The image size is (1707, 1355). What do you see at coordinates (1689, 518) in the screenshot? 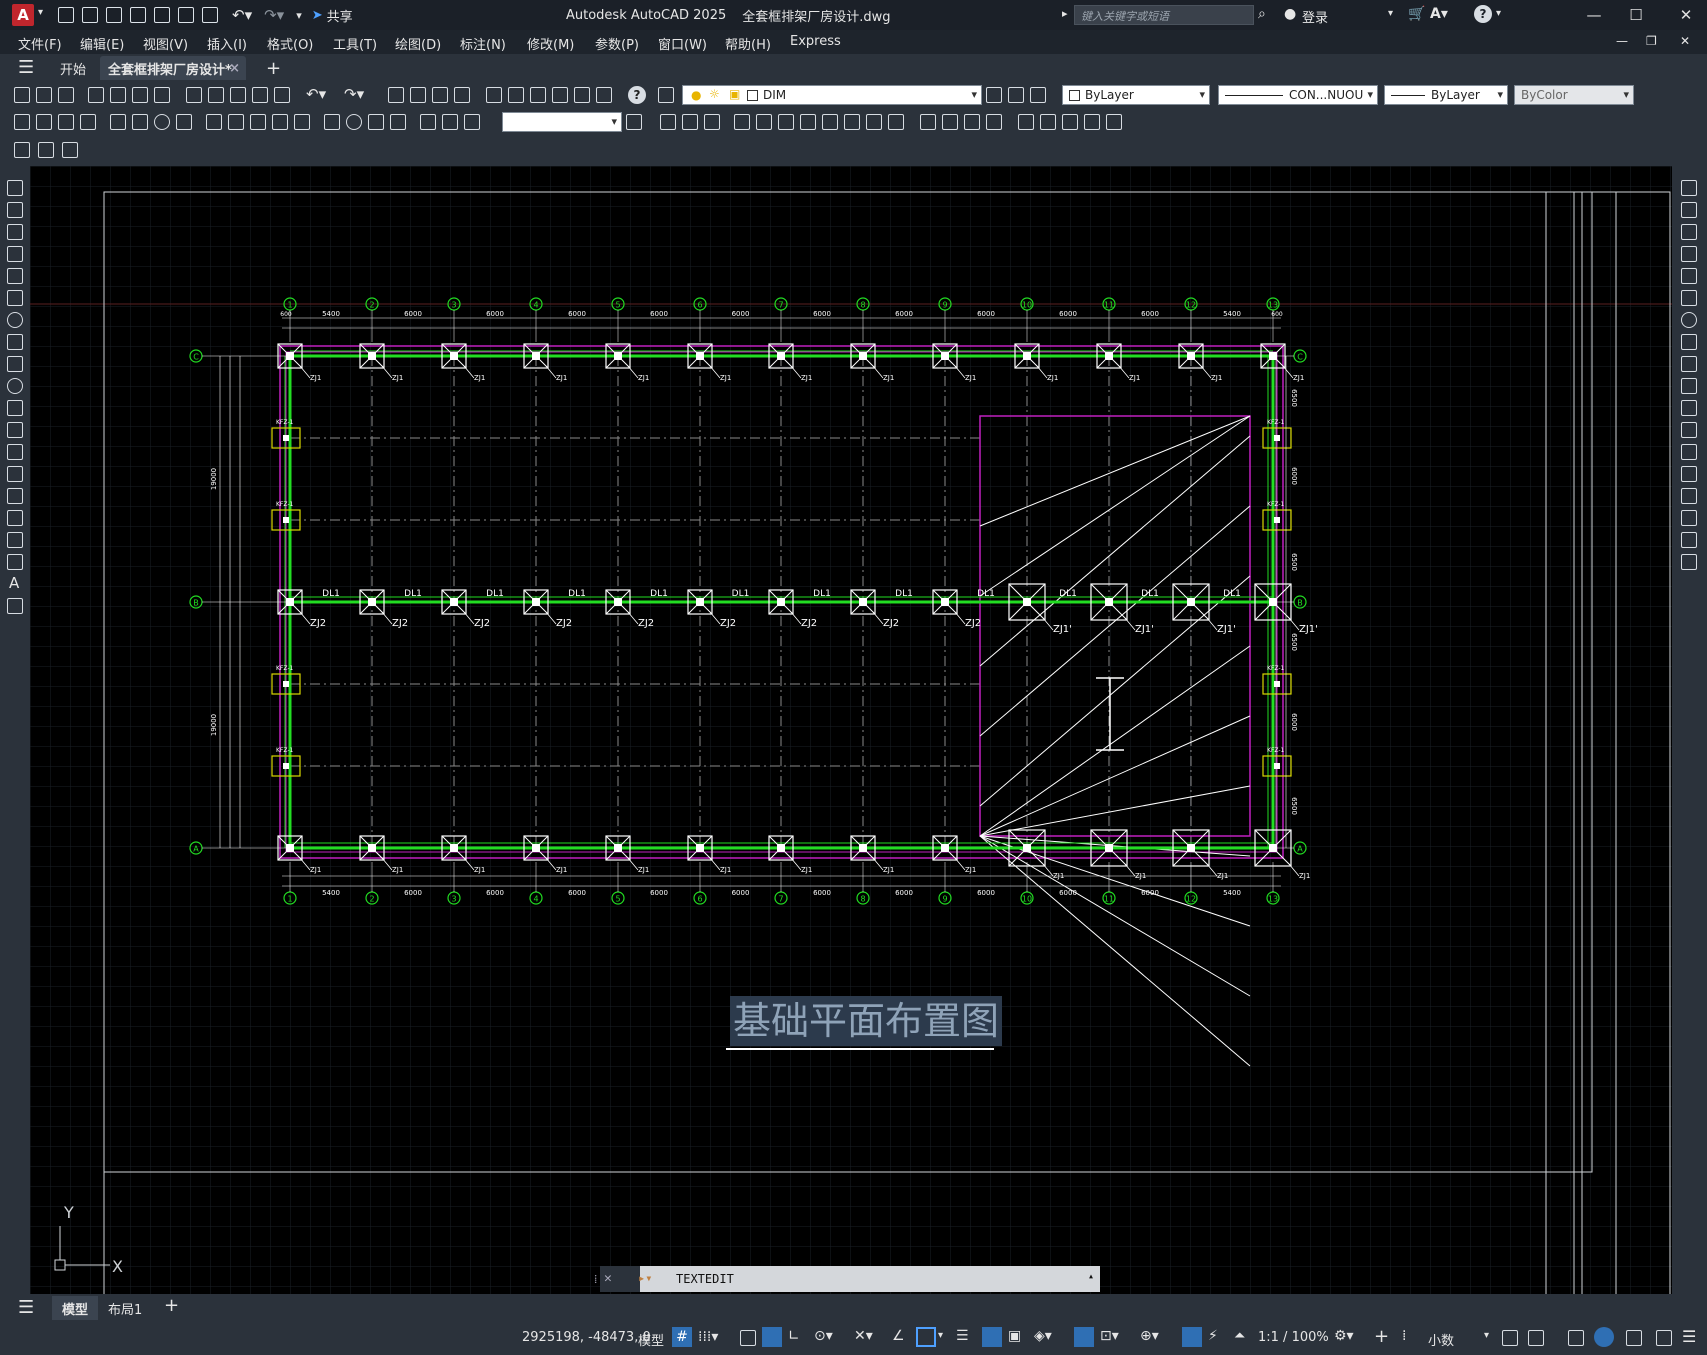
I see `fillet-icon` at bounding box center [1689, 518].